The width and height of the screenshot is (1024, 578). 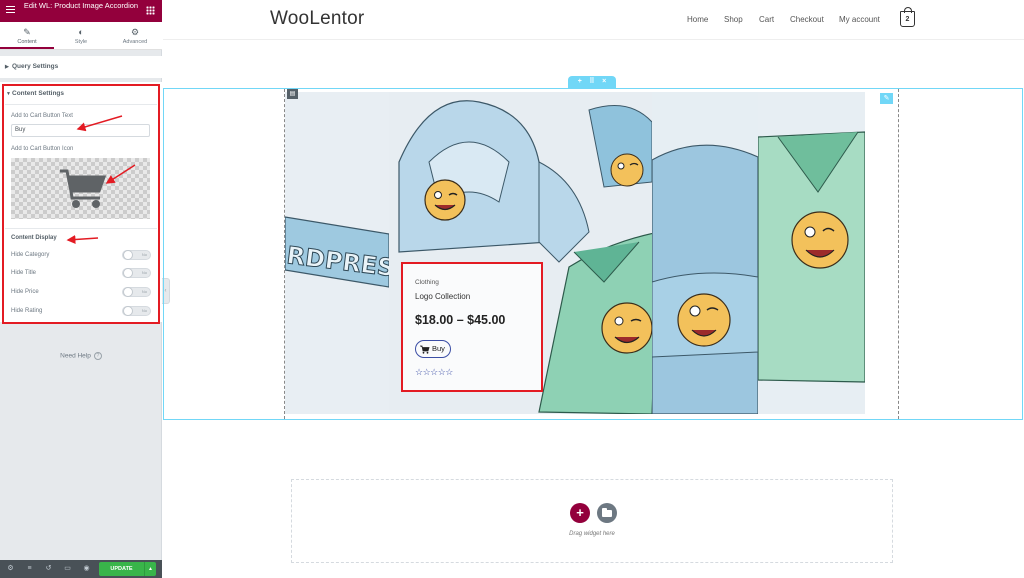 I want to click on template-library-icon, so click(x=607, y=513).